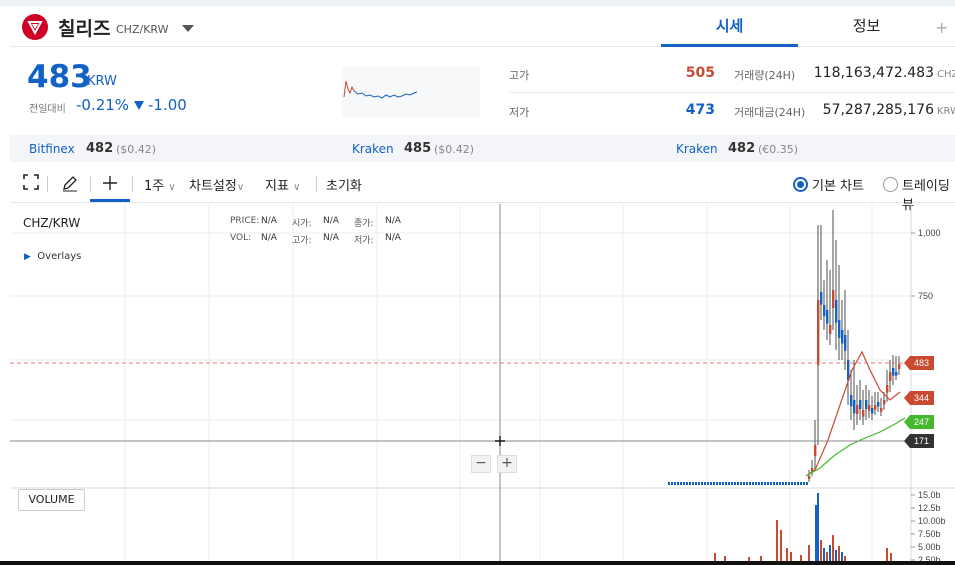  What do you see at coordinates (302, 224) in the screenshot?
I see `info-open-key: 시가:` at bounding box center [302, 224].